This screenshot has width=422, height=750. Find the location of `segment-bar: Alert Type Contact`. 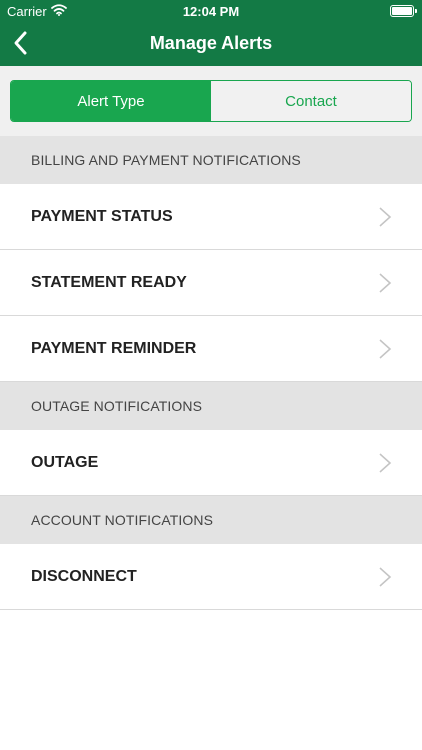

segment-bar: Alert Type Contact is located at coordinates (211, 101).